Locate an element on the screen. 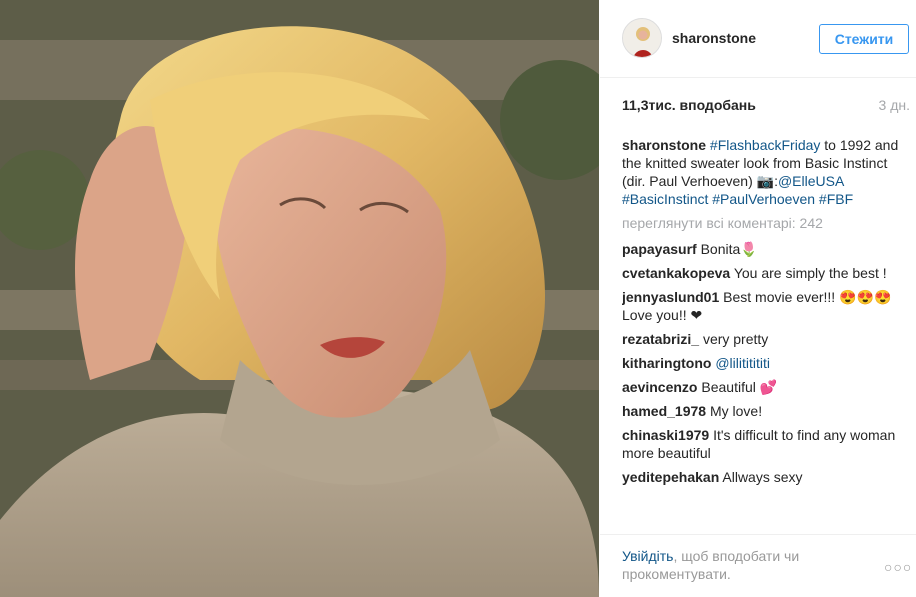  view-all-comments-link: переглянути всі коментарі: 242 is located at coordinates (766, 223).